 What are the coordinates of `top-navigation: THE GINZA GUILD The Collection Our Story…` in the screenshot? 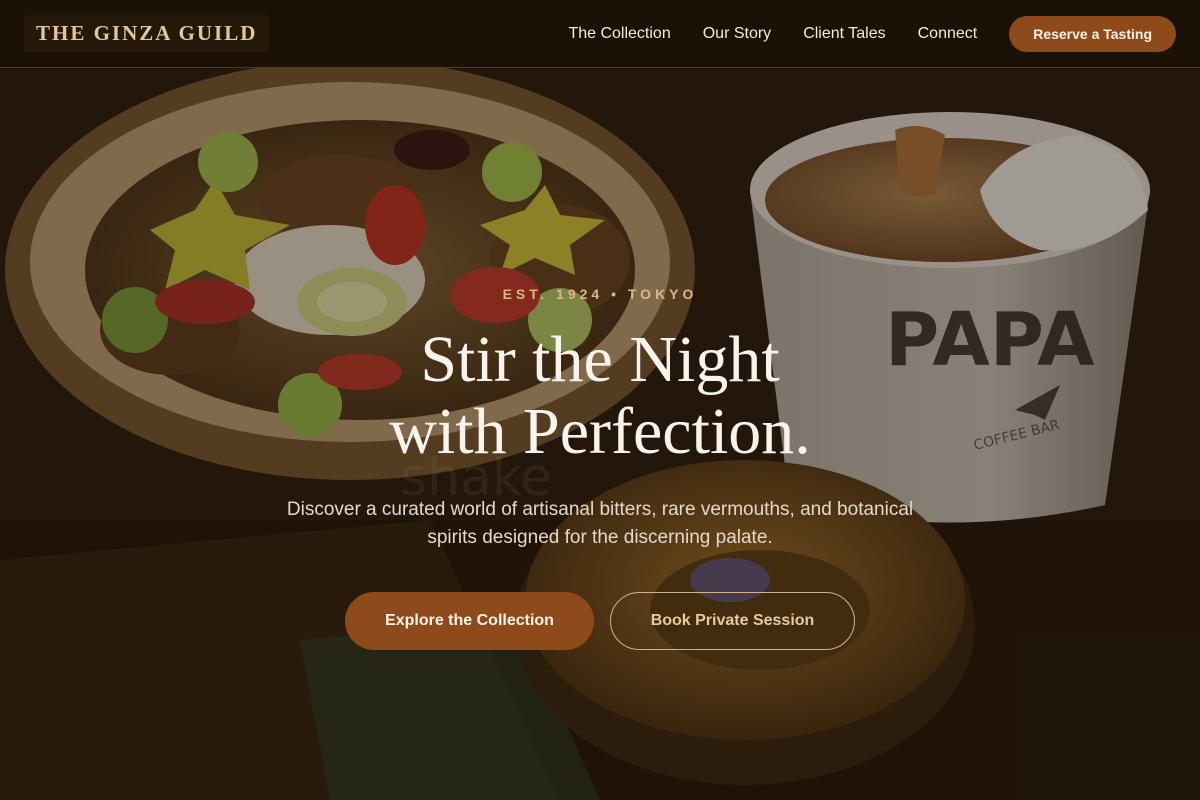 It's located at (600, 34).